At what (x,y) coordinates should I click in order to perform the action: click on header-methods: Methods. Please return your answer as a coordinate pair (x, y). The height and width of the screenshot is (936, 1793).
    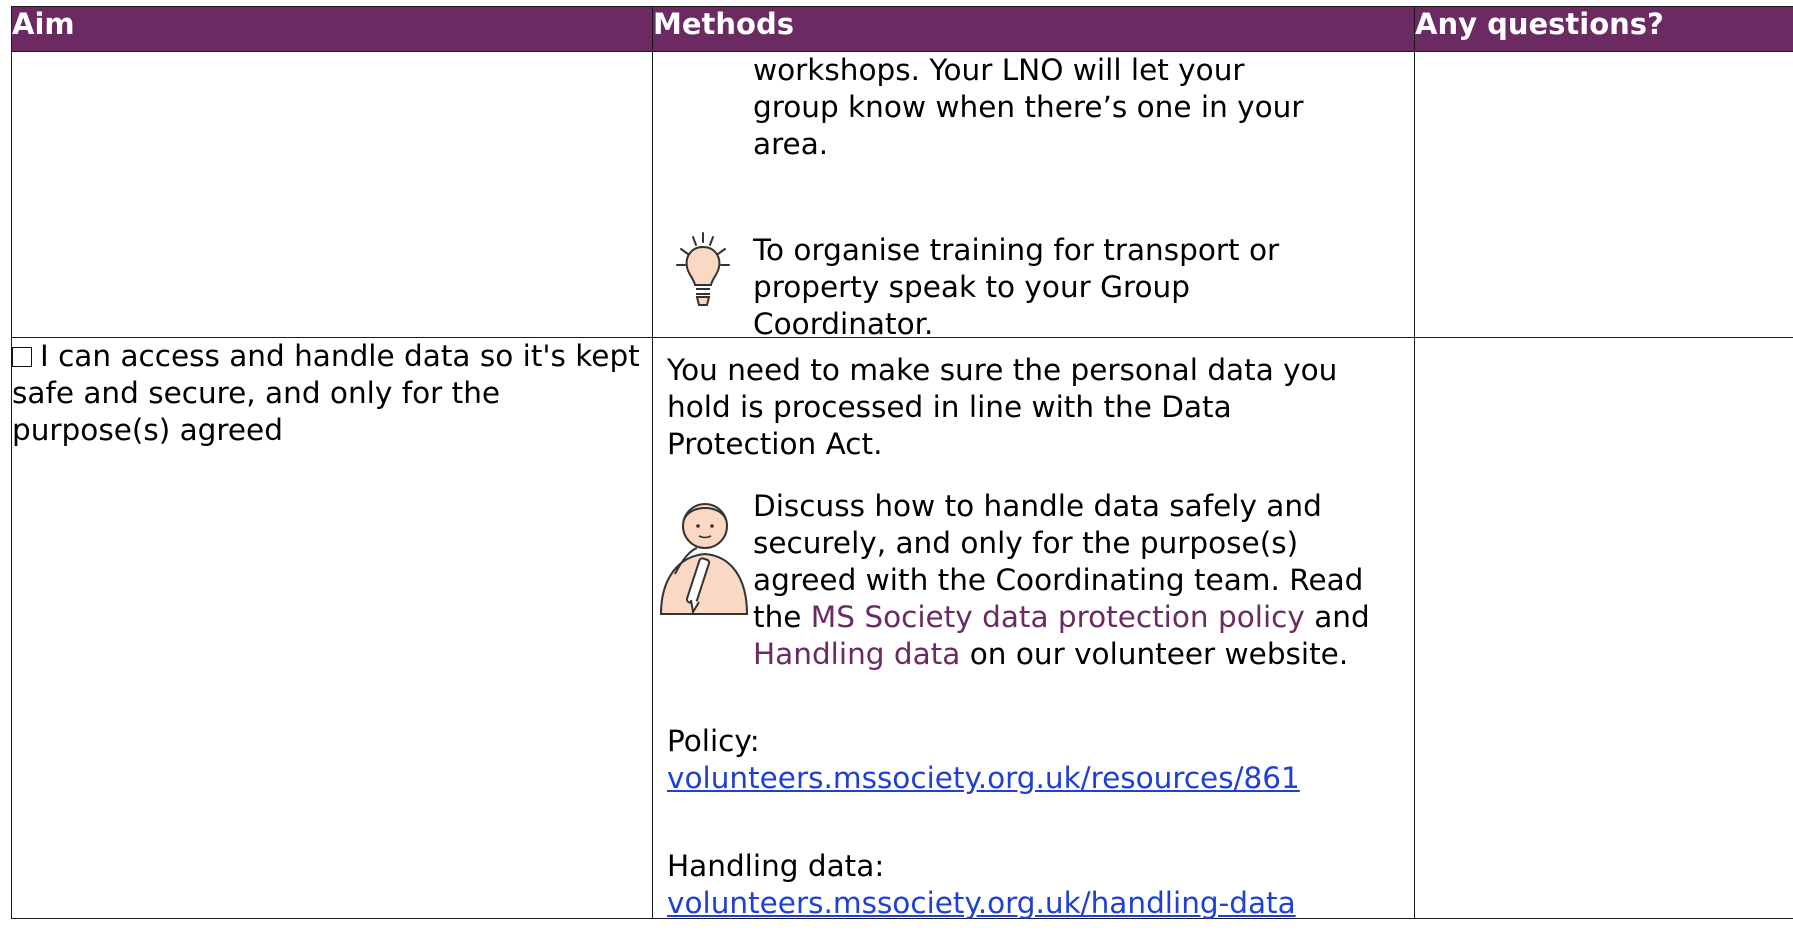
    Looking at the image, I should click on (1033, 29).